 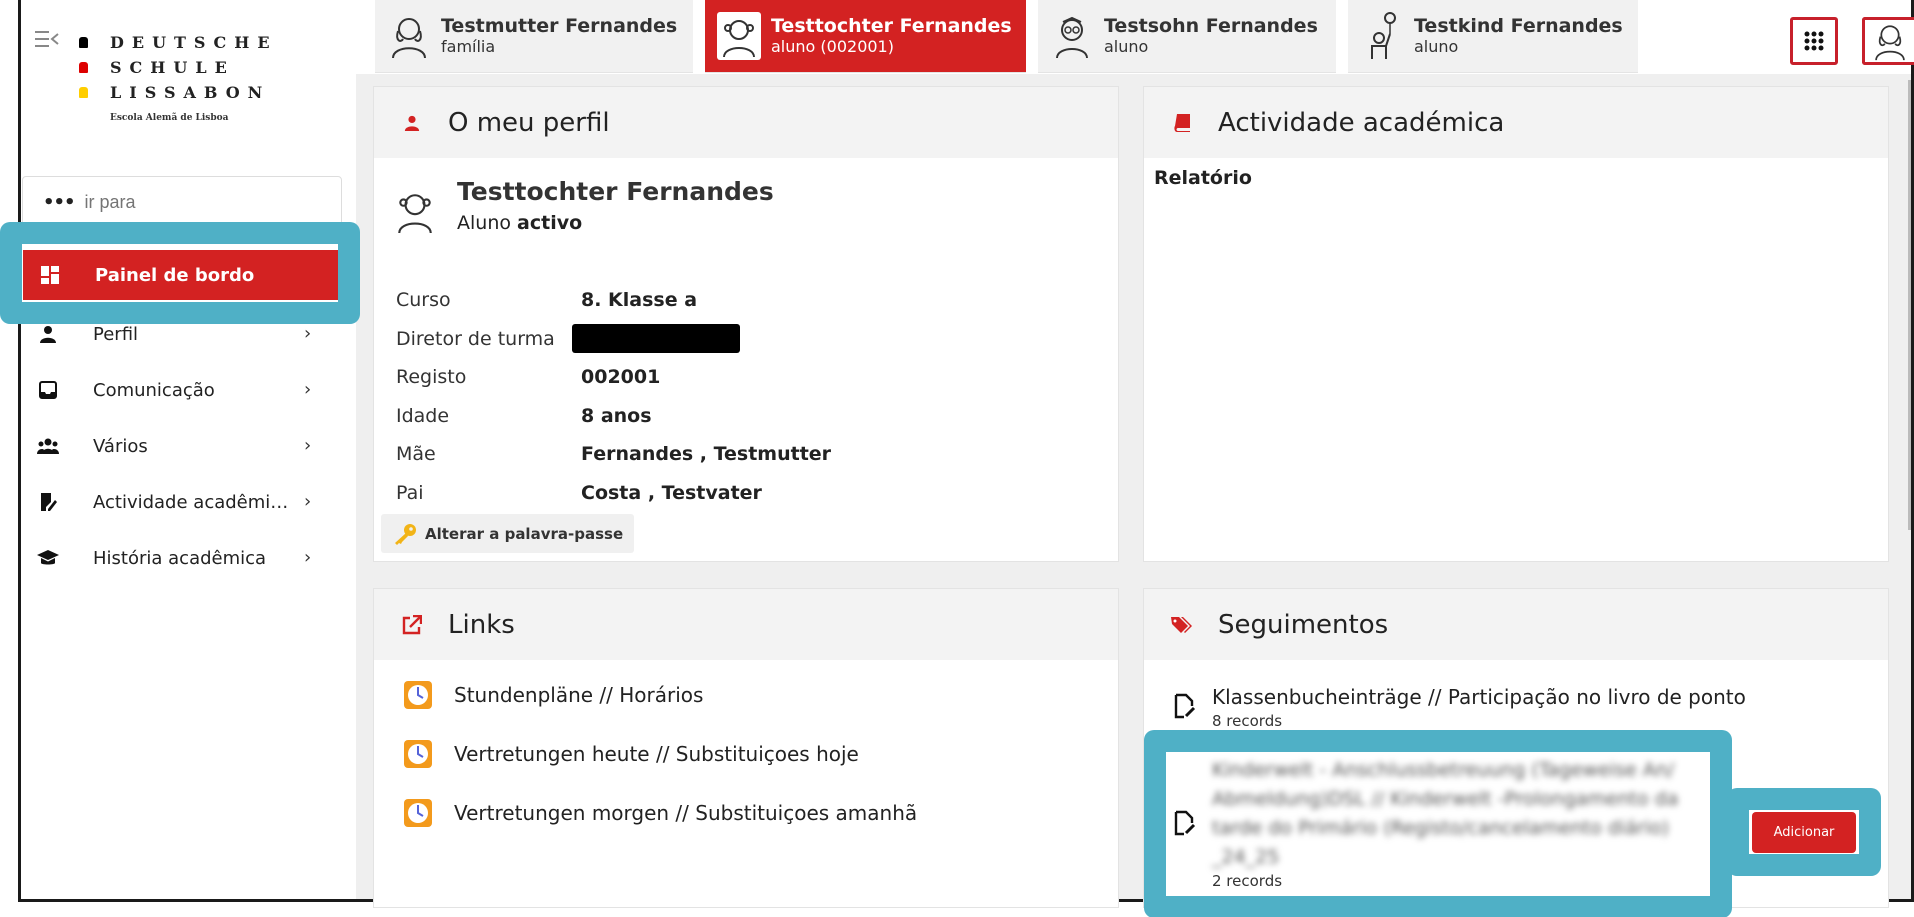 I want to click on sidebar-item-historia: História acadêmica ›, so click(x=188, y=558).